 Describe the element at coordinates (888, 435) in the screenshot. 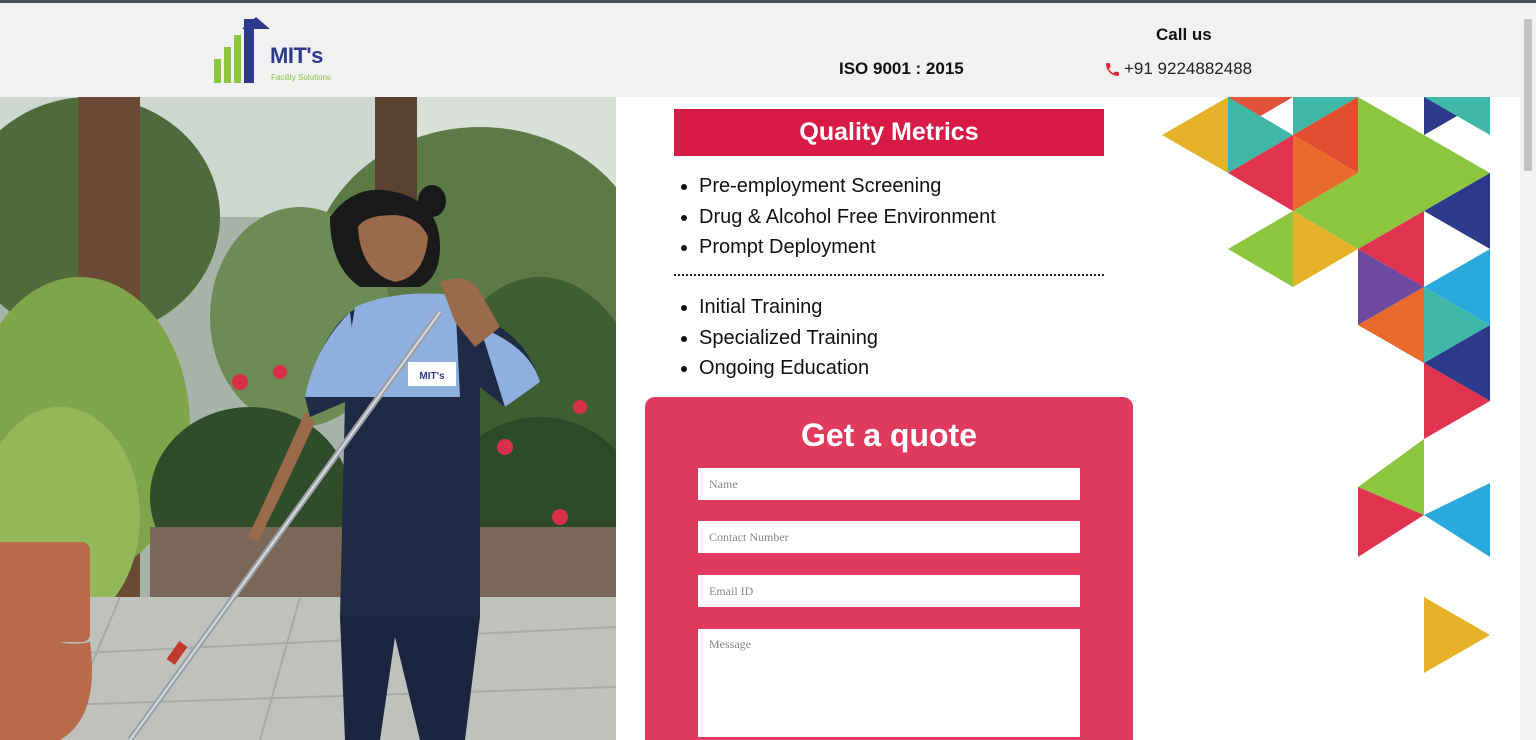

I see `quote-form-title: Get a quote` at that location.